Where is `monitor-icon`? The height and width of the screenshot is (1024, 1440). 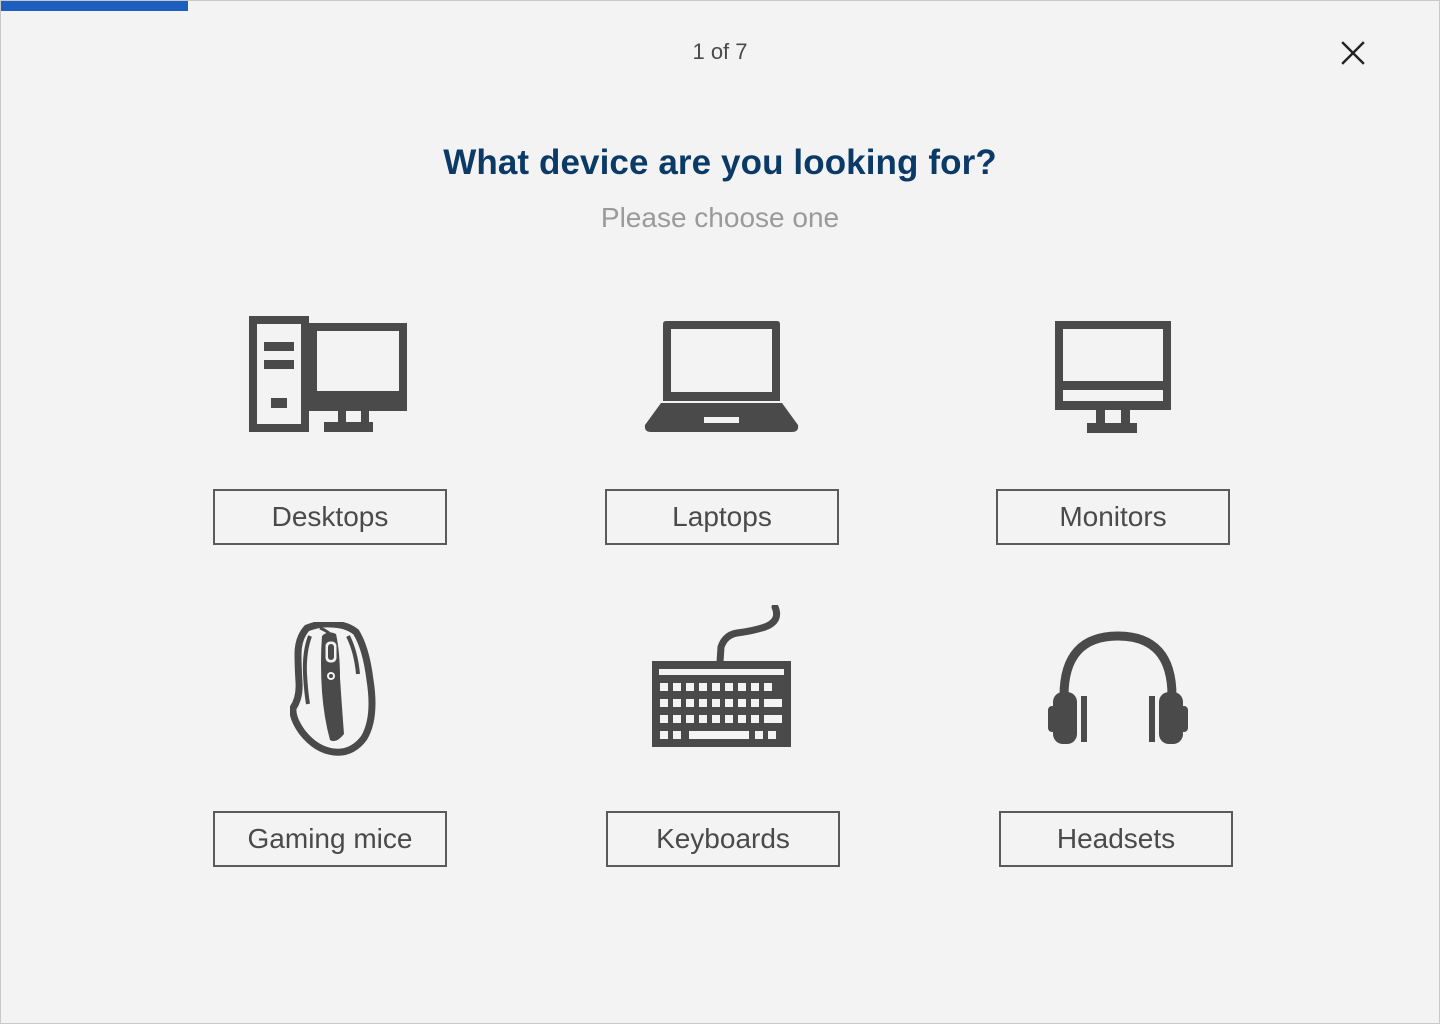
monitor-icon is located at coordinates (1113, 377).